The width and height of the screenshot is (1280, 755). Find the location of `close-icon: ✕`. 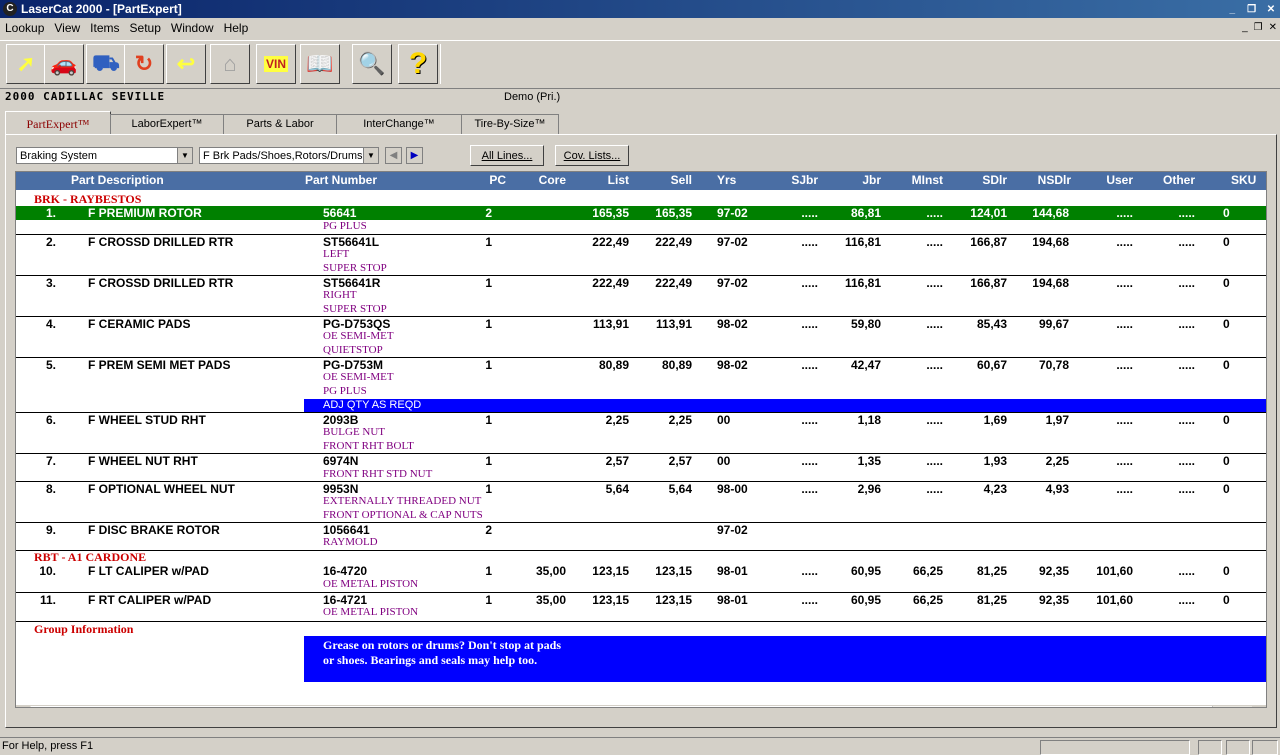

close-icon: ✕ is located at coordinates (1271, 10).